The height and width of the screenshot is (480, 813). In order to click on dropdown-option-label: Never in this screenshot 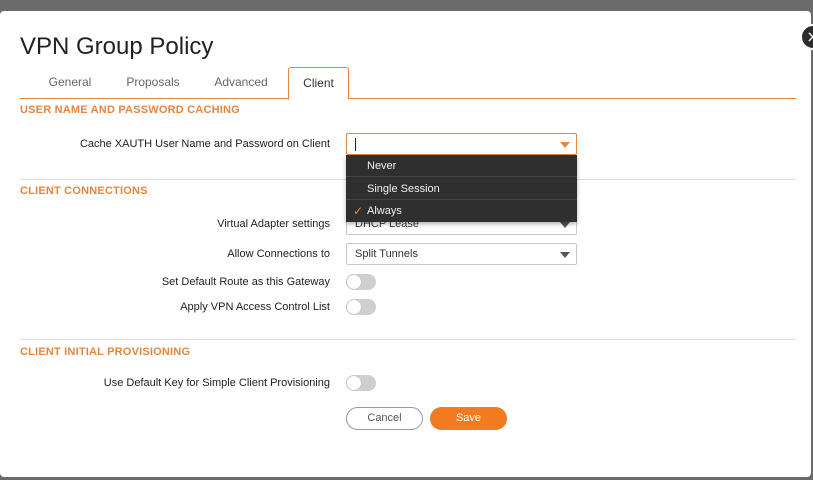, I will do `click(382, 166)`.